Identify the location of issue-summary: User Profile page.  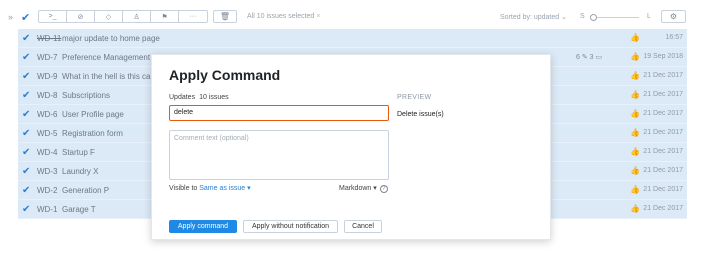
(93, 114).